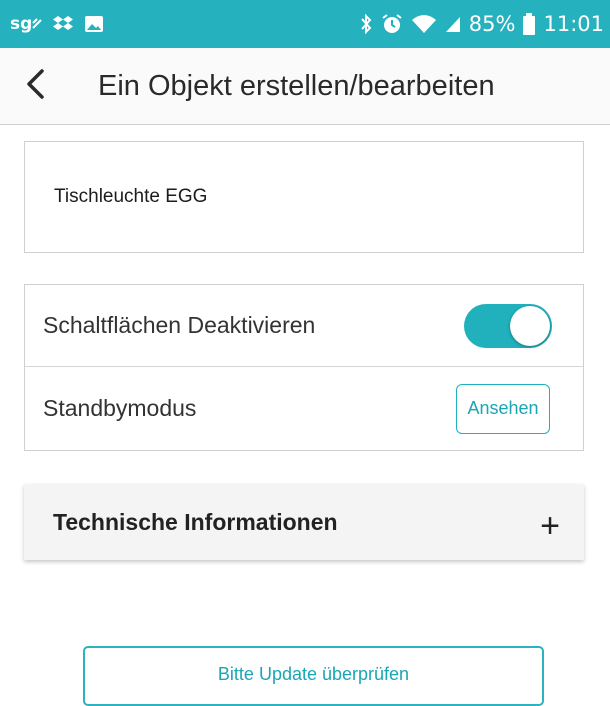 Image resolution: width=610 pixels, height=706 pixels. What do you see at coordinates (313, 676) in the screenshot?
I see `check-update-button: Bitte Update überprüfen` at bounding box center [313, 676].